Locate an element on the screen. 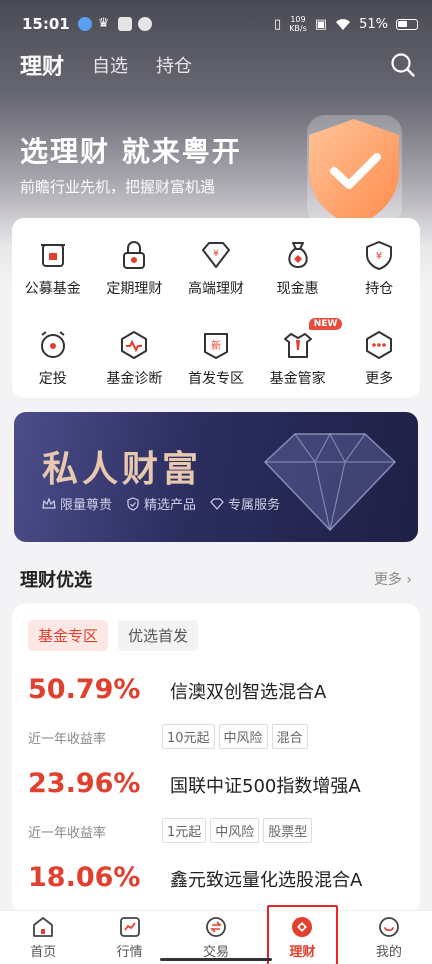 This screenshot has width=432, height=964. vibrate-icon: ▯ is located at coordinates (278, 24).